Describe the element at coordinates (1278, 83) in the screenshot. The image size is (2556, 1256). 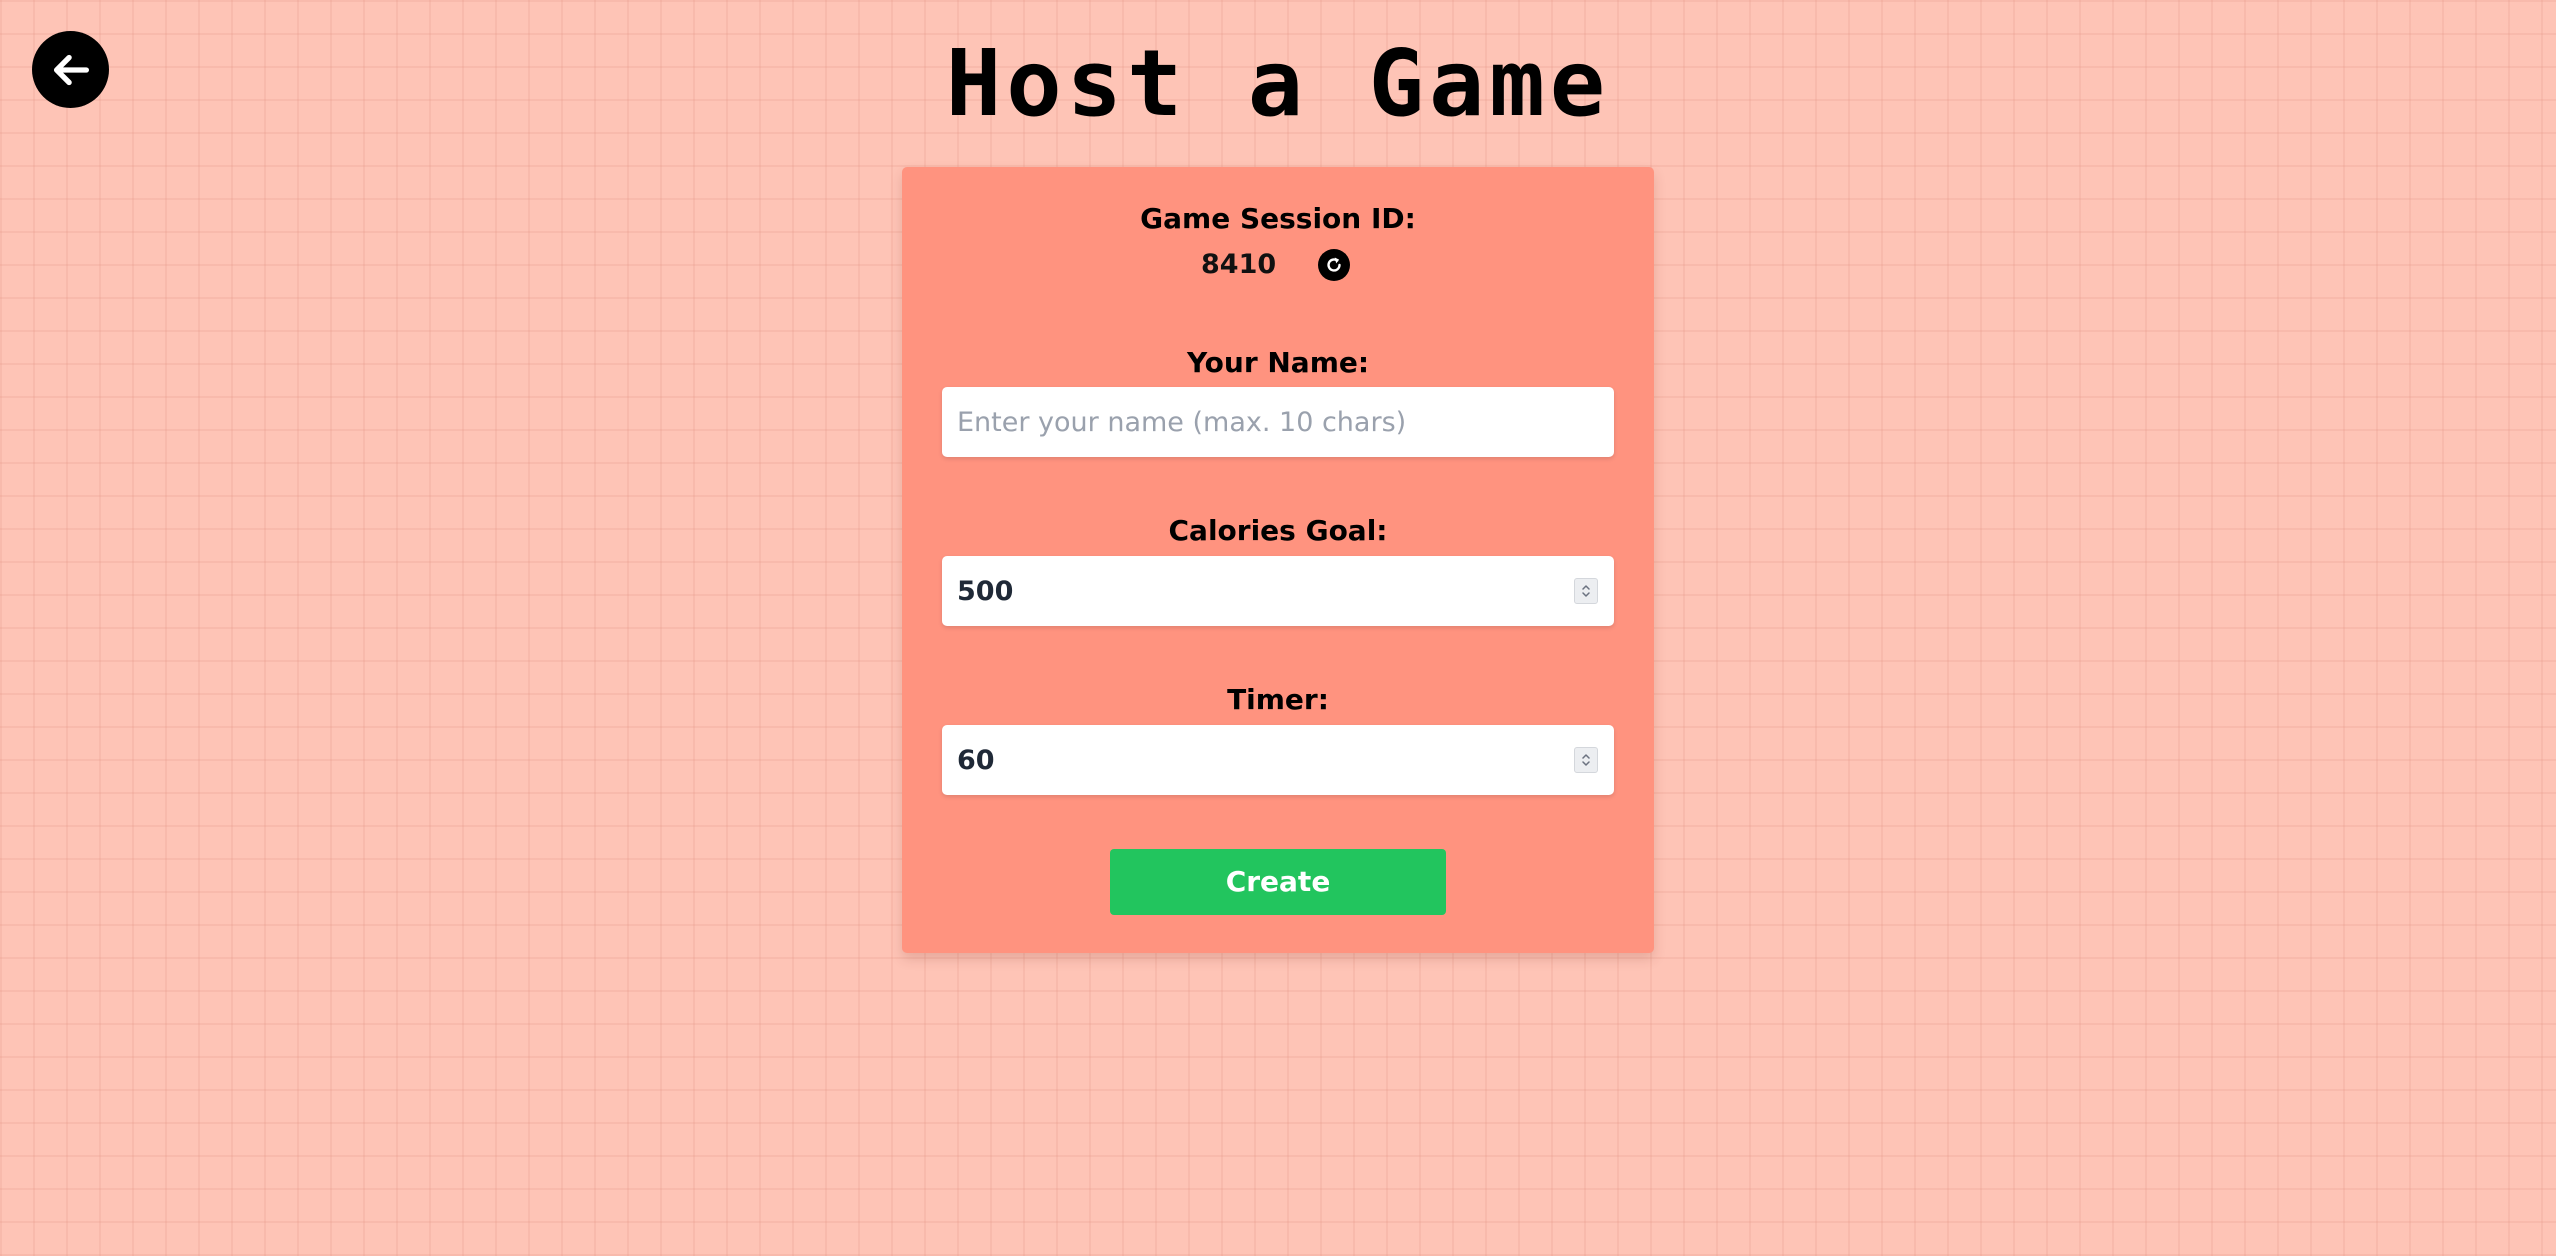
I see `page-title: Host a Game` at that location.